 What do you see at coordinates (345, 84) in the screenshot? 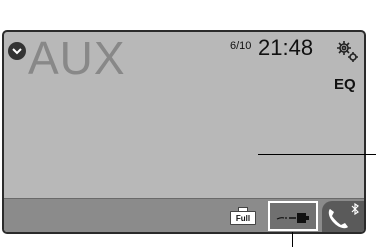
I see `eq-button: EQ` at bounding box center [345, 84].